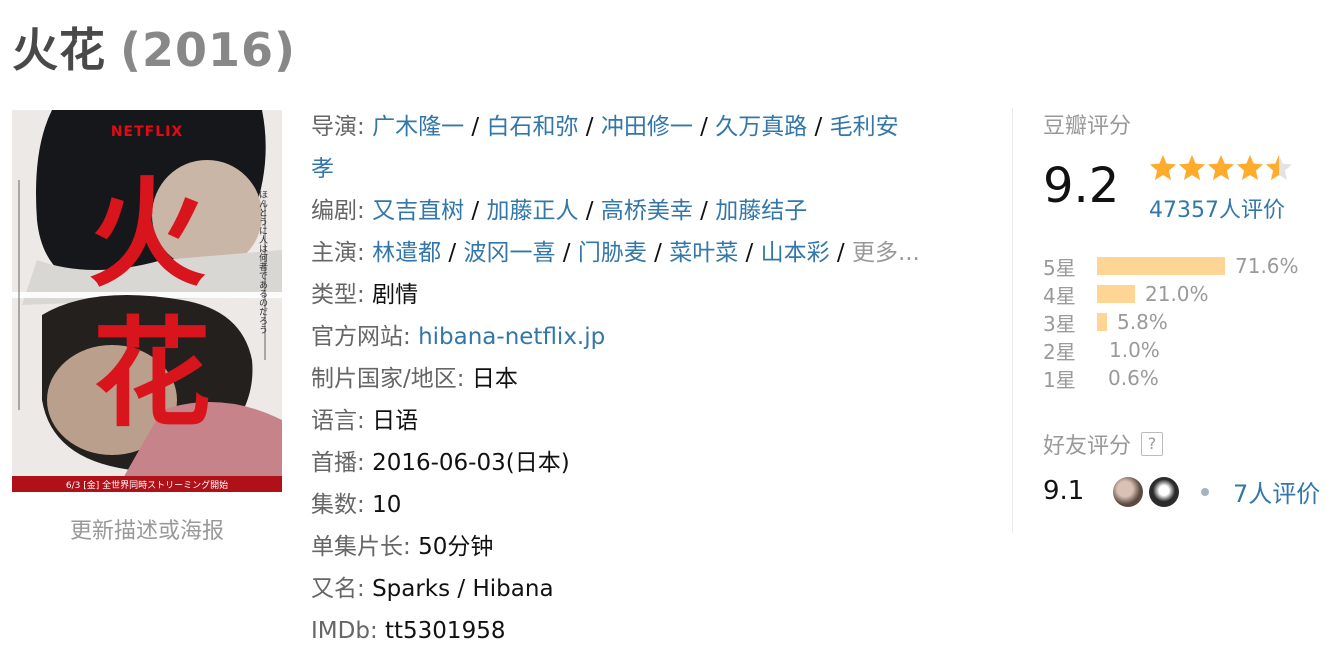 This screenshot has height=654, width=1336. Describe the element at coordinates (445, 631) in the screenshot. I see `imdb-value: tt5301958` at that location.